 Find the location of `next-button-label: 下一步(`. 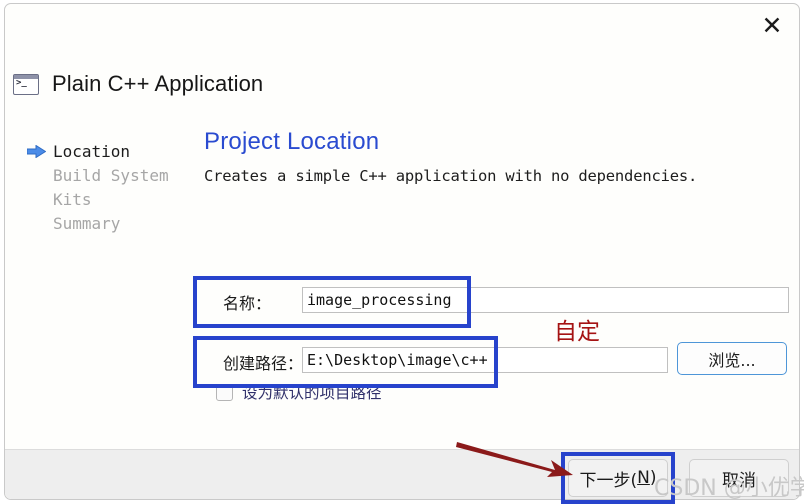

next-button-label: 下一步( is located at coordinates (608, 480).